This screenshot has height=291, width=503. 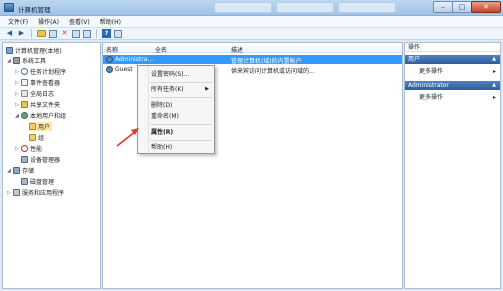 I want to click on tree-node-system-tools: ◢ 系统工具, so click(x=26, y=60).